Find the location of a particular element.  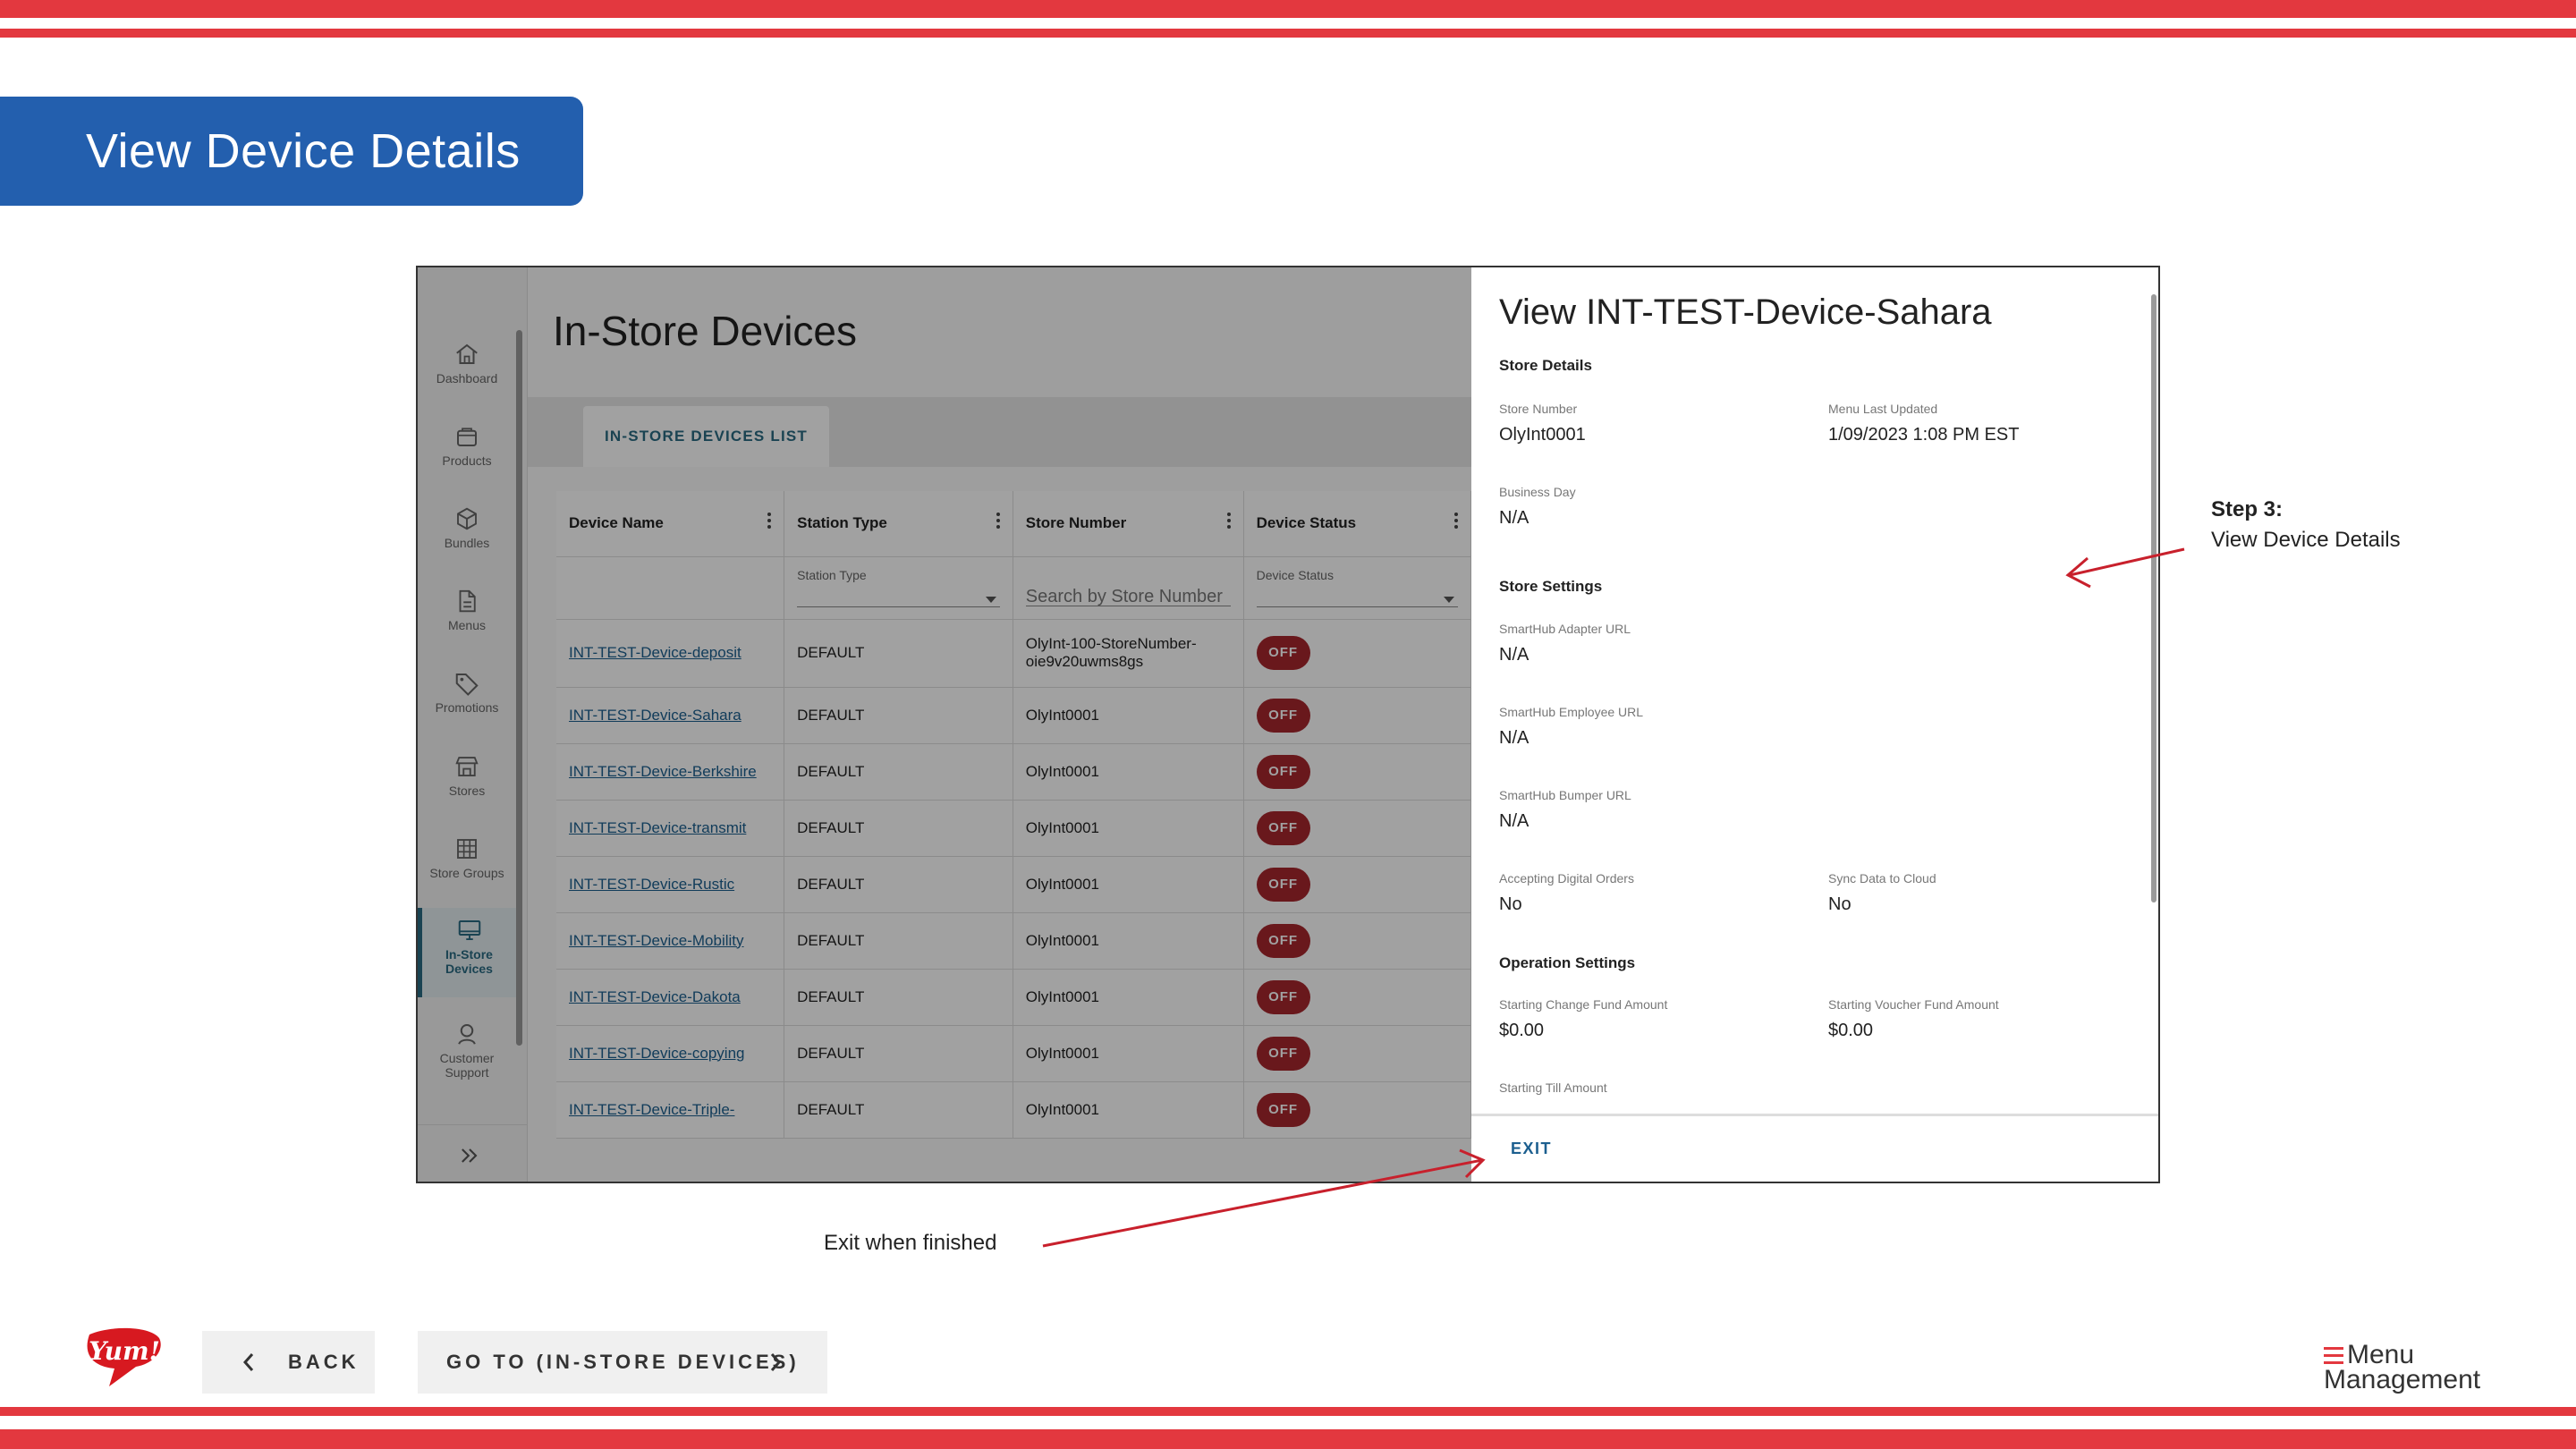

sidebar-item-label: Stores is located at coordinates (467, 791).